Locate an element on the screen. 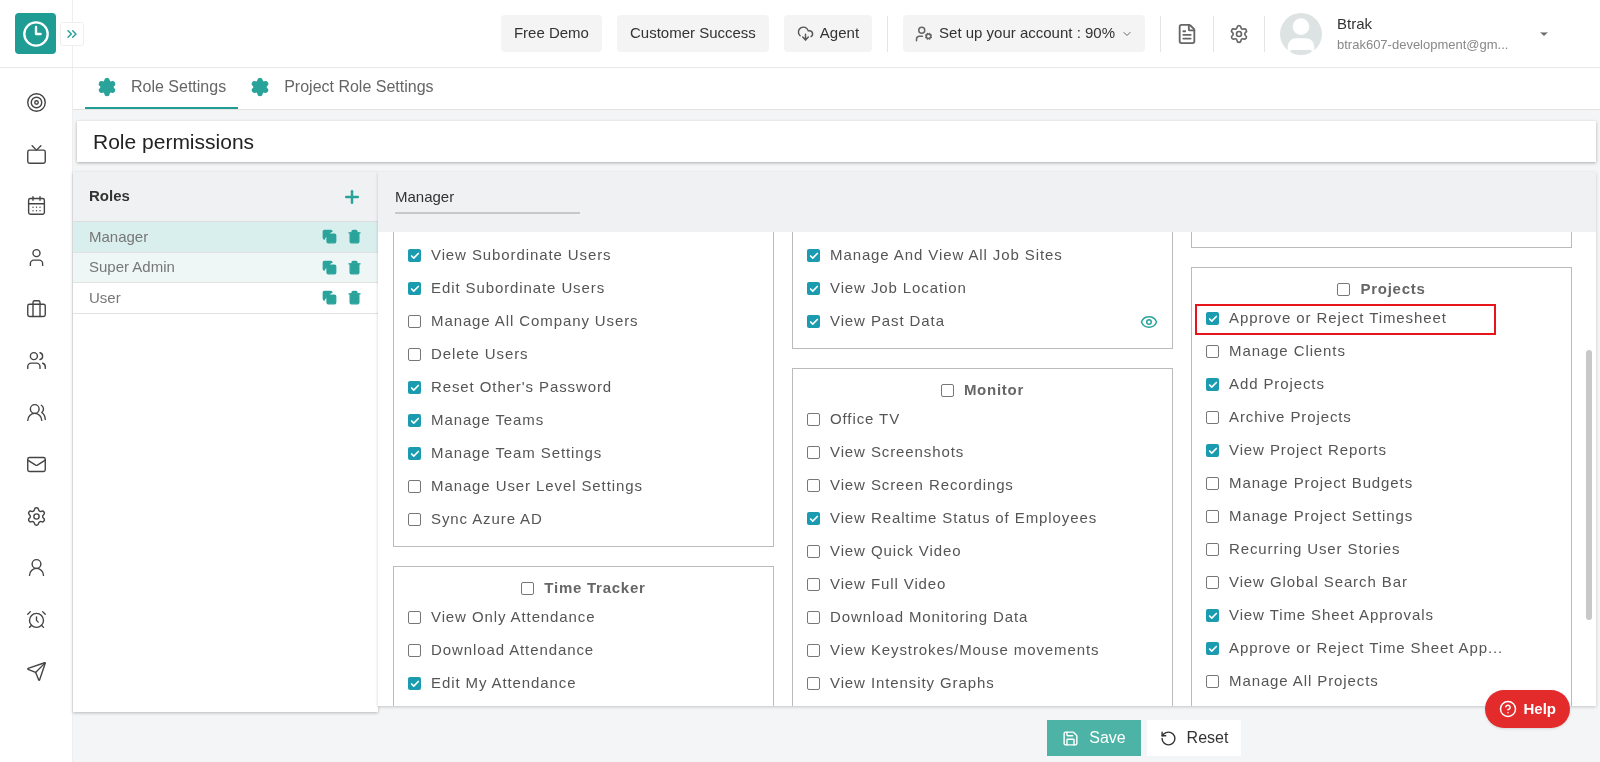 The height and width of the screenshot is (762, 1600). permission-label: View Global Search Bar is located at coordinates (1318, 582).